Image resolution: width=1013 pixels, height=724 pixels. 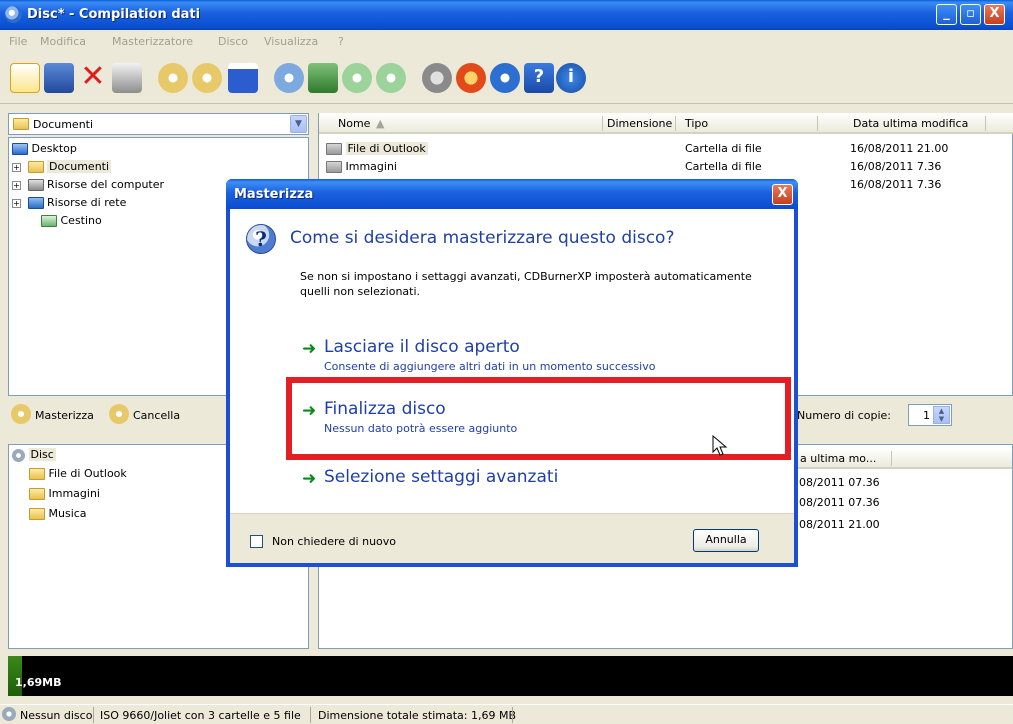 What do you see at coordinates (726, 540) in the screenshot?
I see `cancel-dialog-button: Annulla` at bounding box center [726, 540].